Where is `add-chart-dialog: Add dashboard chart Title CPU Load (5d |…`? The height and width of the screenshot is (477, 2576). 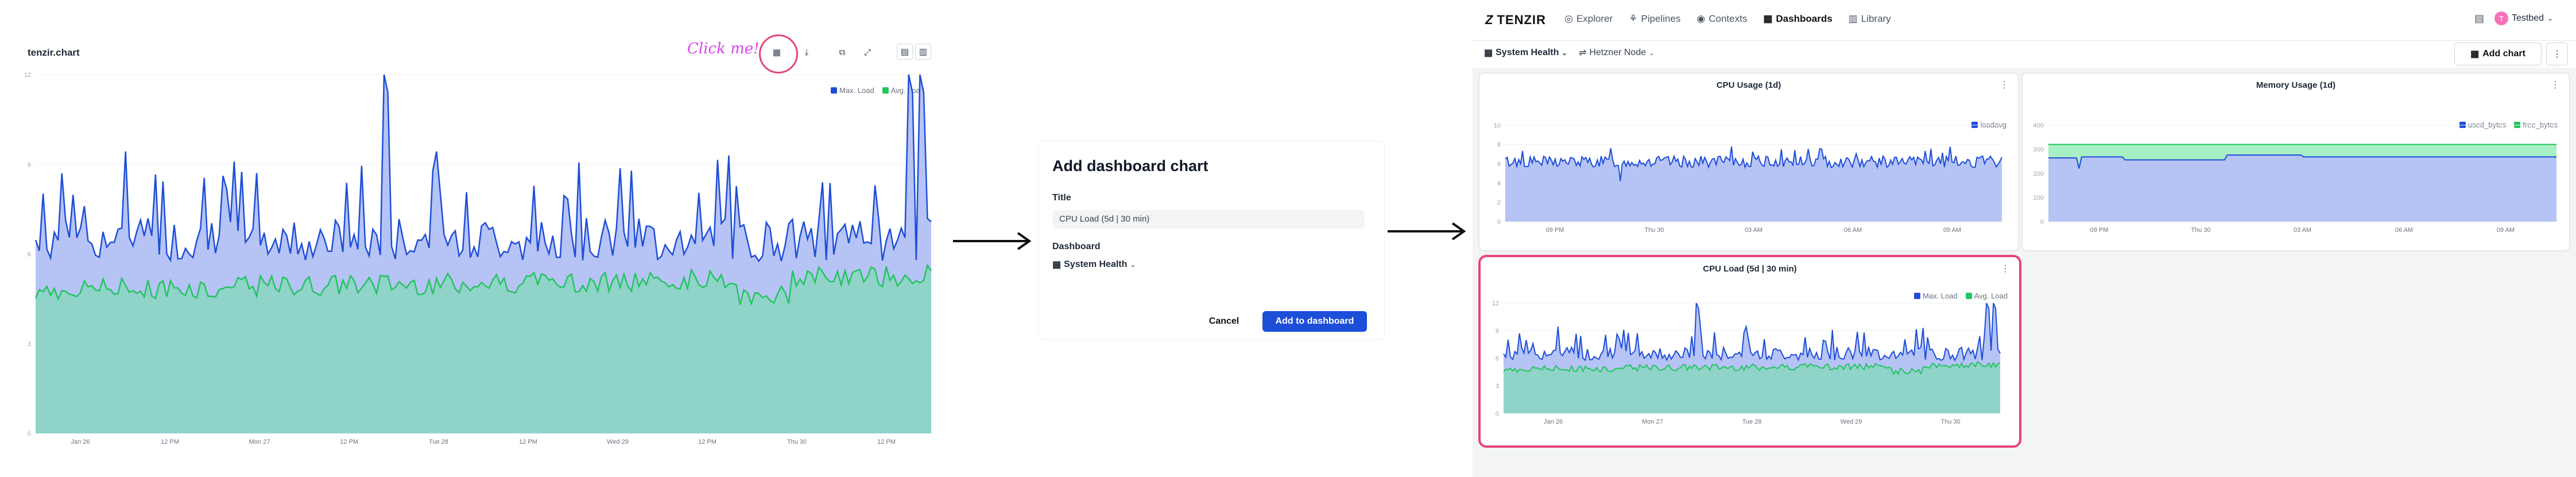 add-chart-dialog: Add dashboard chart Title CPU Load (5d |… is located at coordinates (1212, 241).